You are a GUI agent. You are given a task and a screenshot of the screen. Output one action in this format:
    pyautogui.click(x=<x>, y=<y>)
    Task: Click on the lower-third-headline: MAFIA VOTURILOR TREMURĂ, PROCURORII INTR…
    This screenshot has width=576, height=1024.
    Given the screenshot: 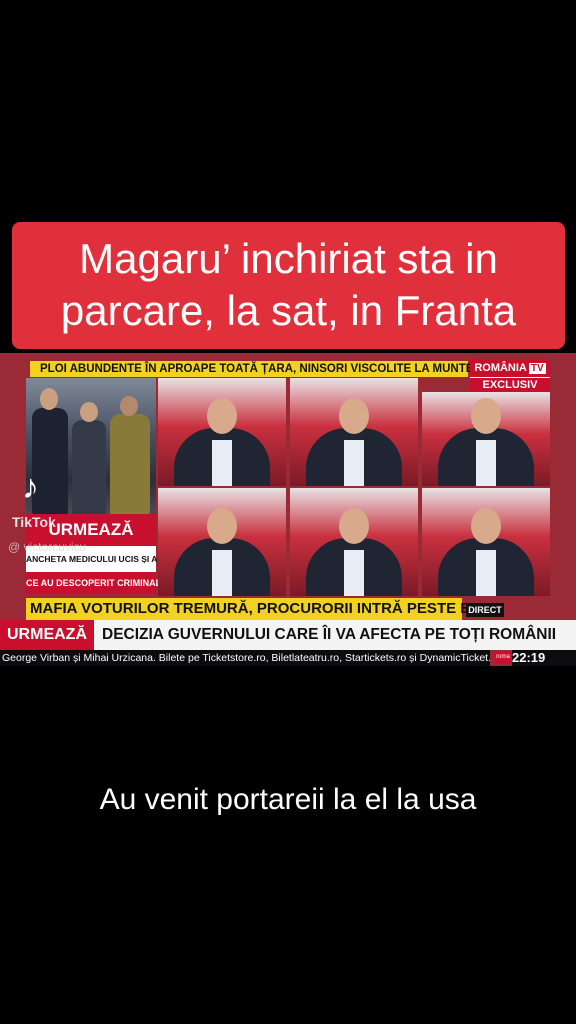 What is the action you would take?
    pyautogui.click(x=250, y=609)
    